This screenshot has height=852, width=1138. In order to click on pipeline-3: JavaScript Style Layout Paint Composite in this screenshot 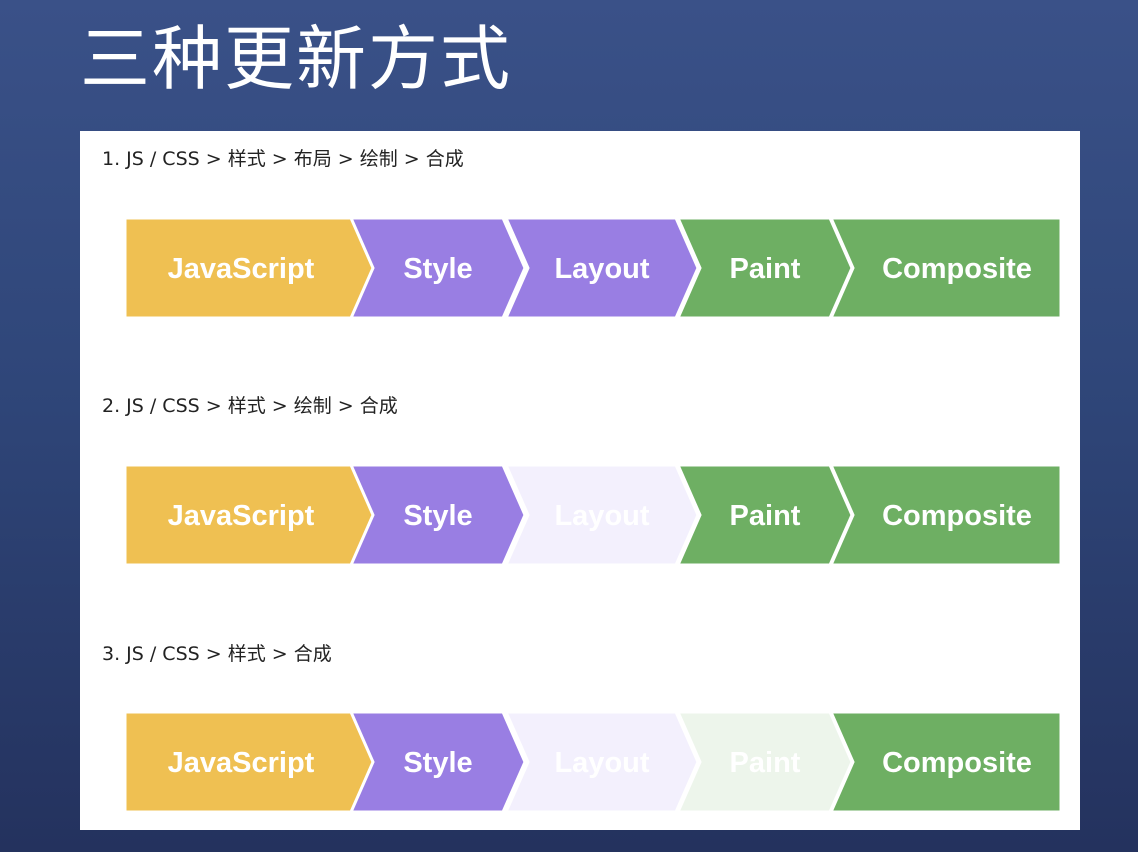, I will do `click(594, 762)`.